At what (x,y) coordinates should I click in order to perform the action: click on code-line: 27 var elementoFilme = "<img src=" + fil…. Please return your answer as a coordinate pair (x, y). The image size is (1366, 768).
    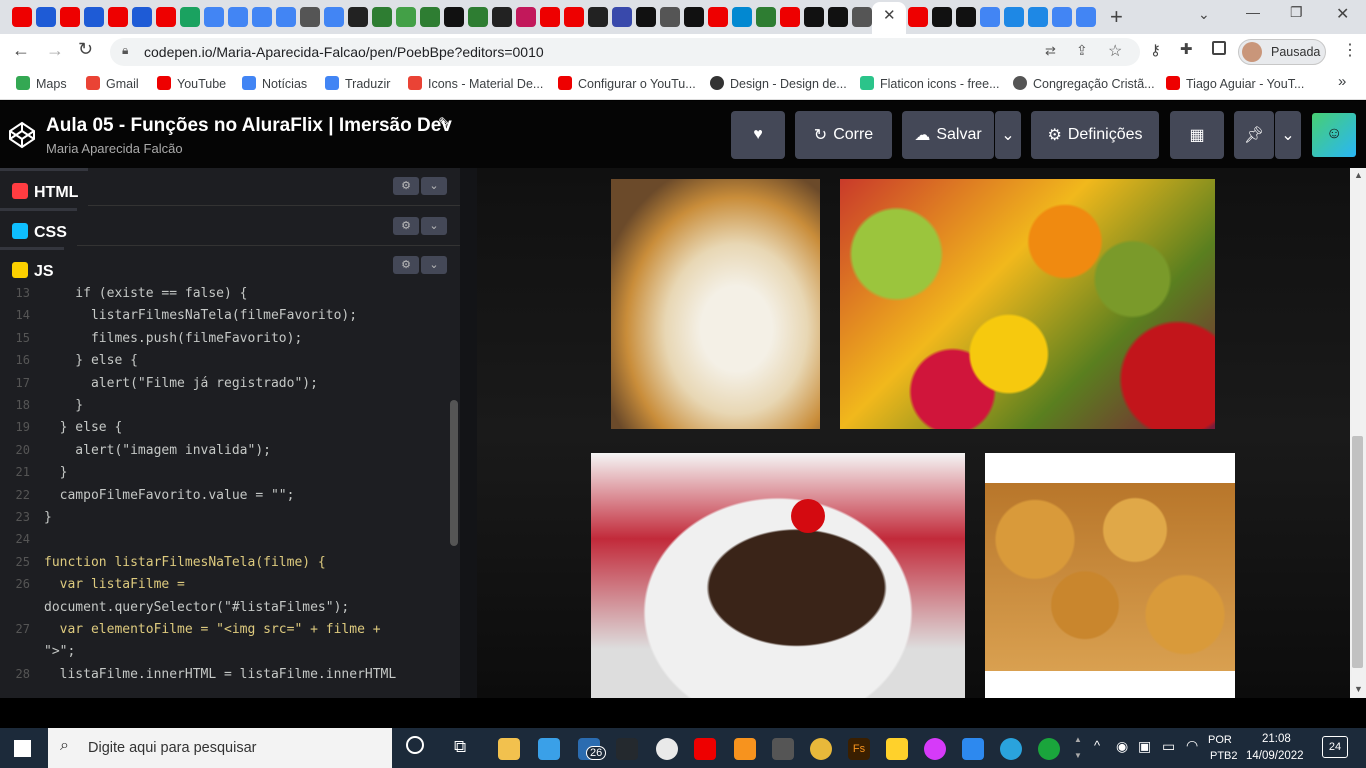
    Looking at the image, I should click on (225, 633).